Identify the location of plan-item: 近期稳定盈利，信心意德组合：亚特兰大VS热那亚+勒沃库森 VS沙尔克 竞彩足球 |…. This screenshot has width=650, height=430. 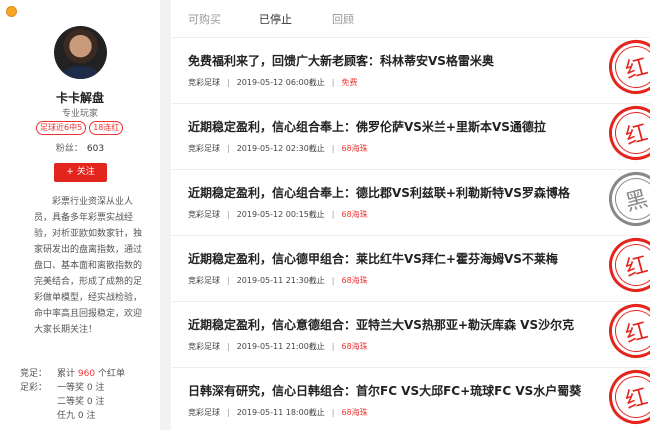
(410, 332).